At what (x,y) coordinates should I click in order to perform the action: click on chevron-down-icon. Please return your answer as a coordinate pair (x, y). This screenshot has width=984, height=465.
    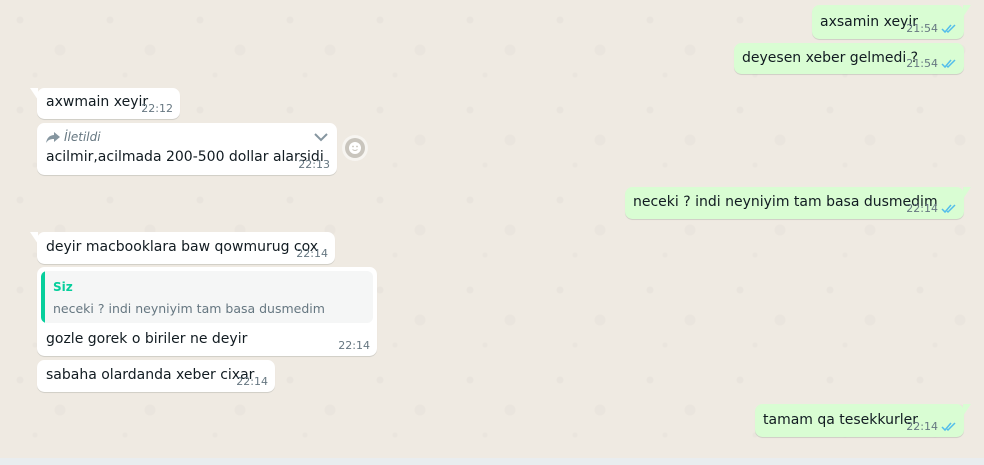
    Looking at the image, I should click on (321, 137).